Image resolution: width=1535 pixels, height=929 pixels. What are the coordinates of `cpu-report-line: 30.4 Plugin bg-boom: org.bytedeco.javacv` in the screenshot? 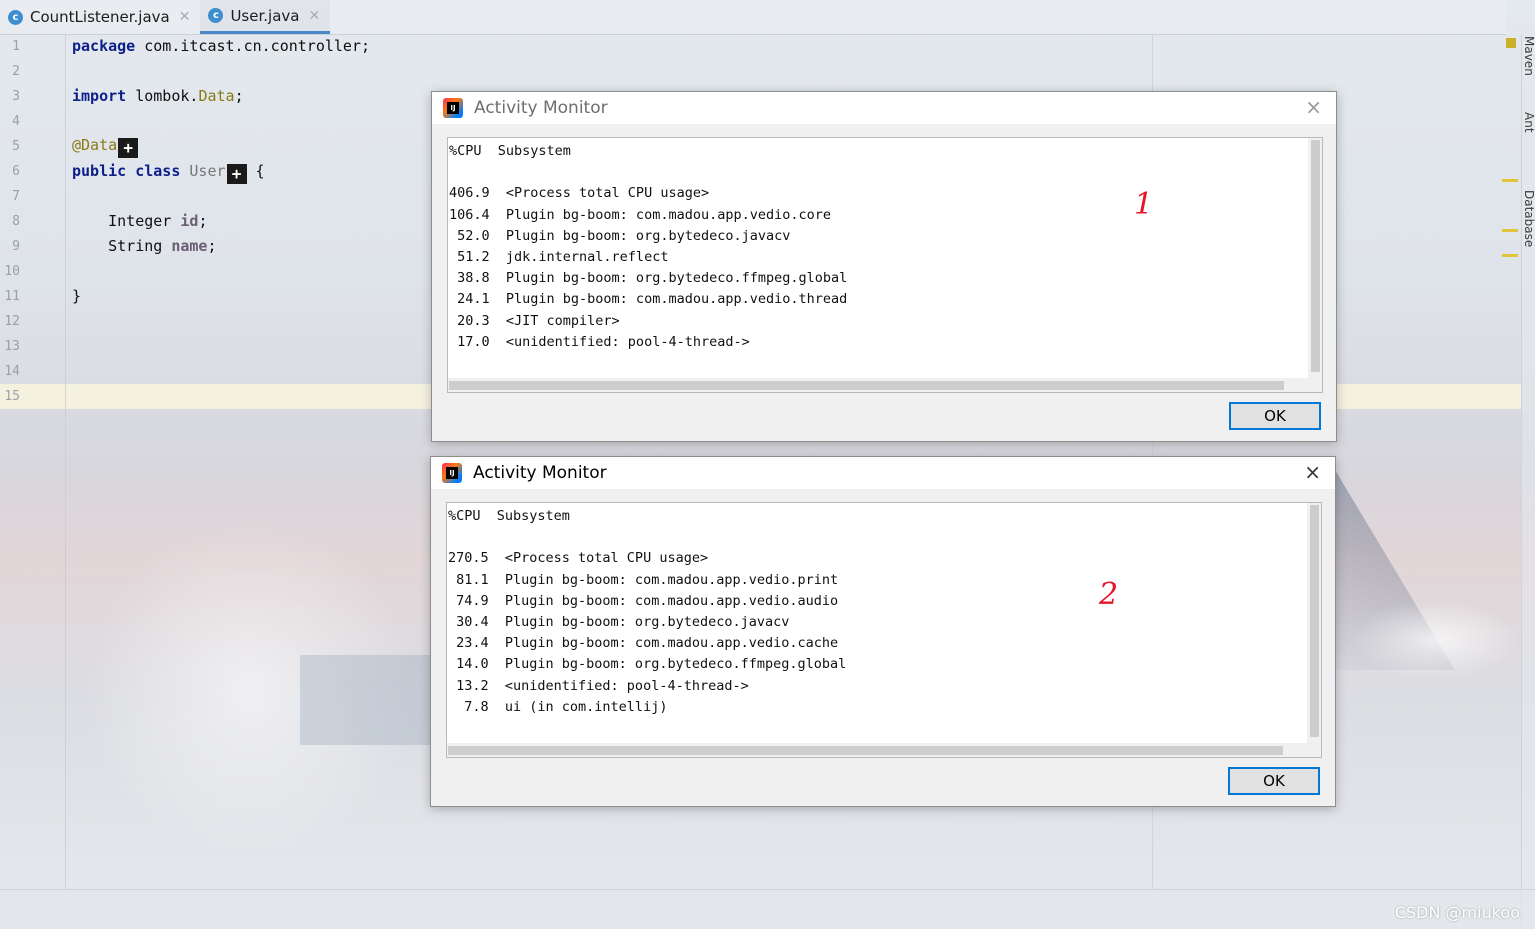 It's located at (619, 622).